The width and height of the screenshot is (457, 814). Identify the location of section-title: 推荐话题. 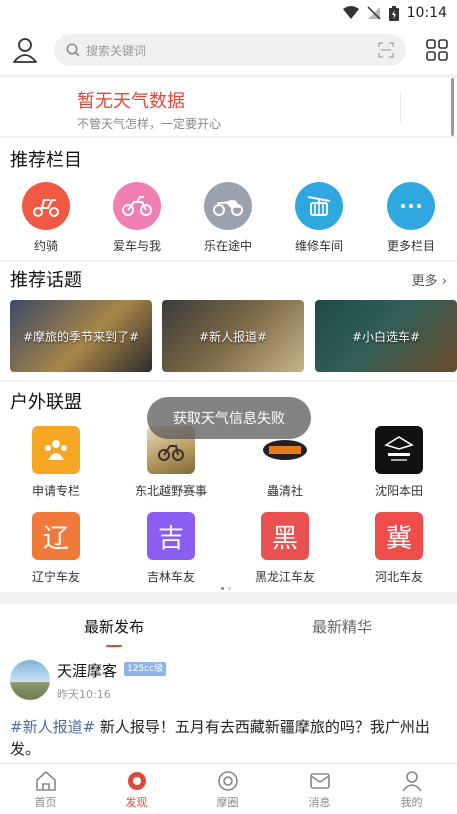
(46, 280).